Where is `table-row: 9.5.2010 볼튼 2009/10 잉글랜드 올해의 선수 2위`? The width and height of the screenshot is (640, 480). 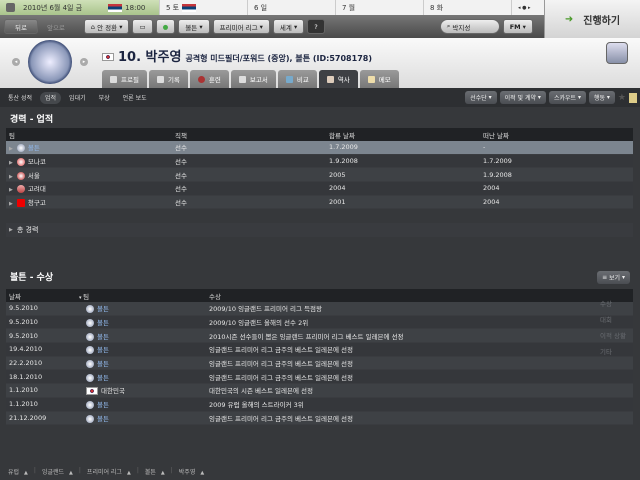 table-row: 9.5.2010 볼튼 2009/10 잉글랜드 올해의 선수 2위 is located at coordinates (319, 322).